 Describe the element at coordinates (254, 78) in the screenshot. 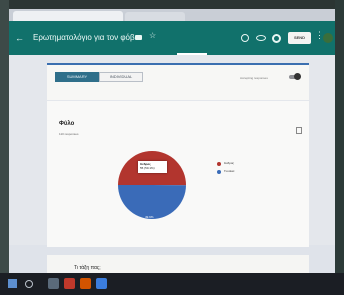

I see `accepting-responses-label: Accepting responses` at that location.